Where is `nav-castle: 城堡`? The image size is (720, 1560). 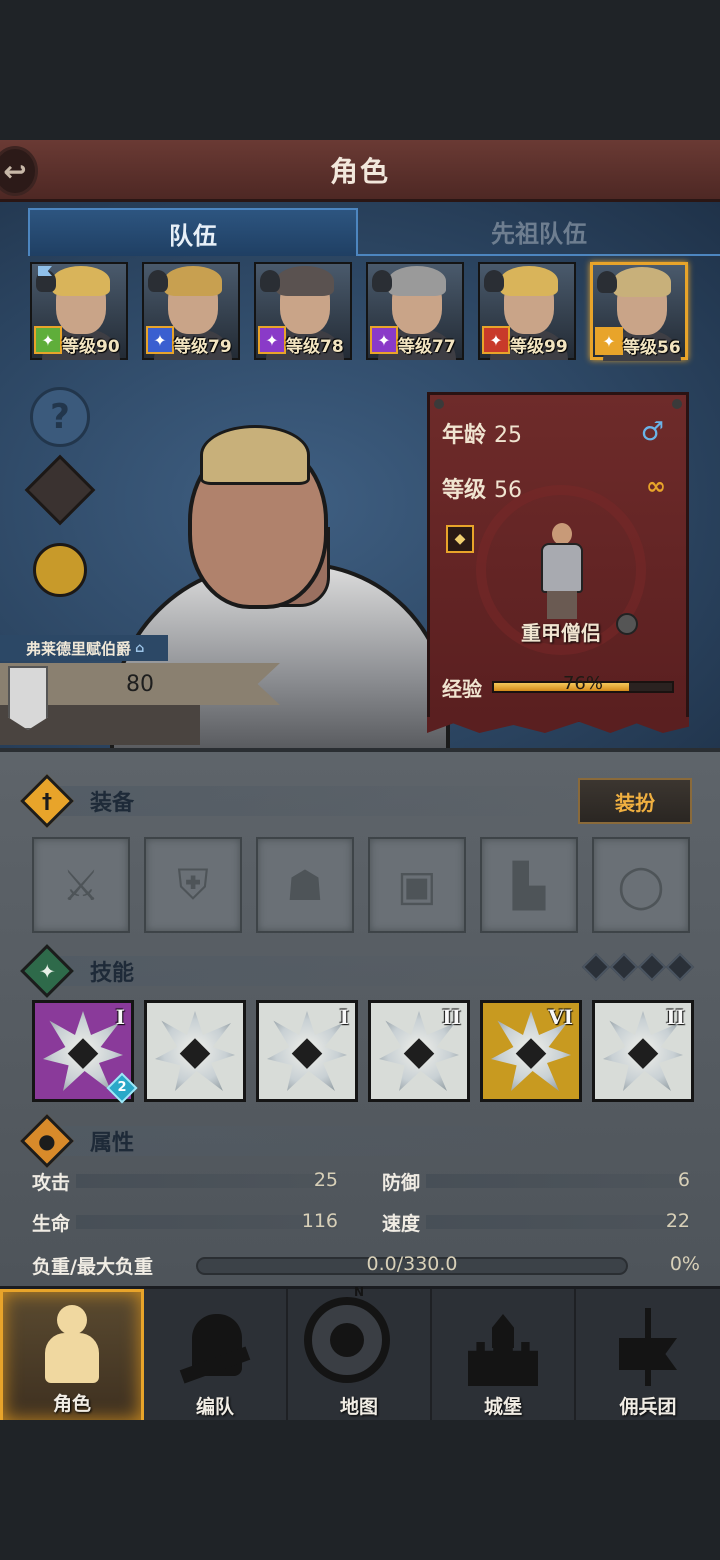
nav-castle: 城堡 is located at coordinates (504, 1356).